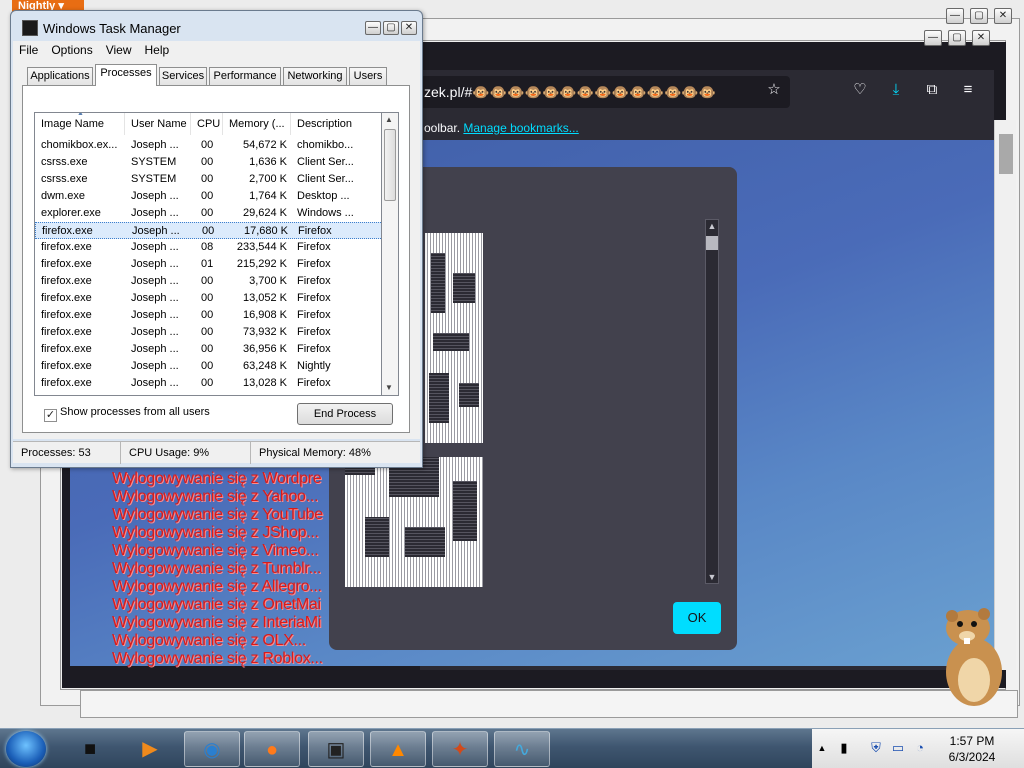  Describe the element at coordinates (158, 124) in the screenshot. I see `column-header-user-name: User Name` at that location.